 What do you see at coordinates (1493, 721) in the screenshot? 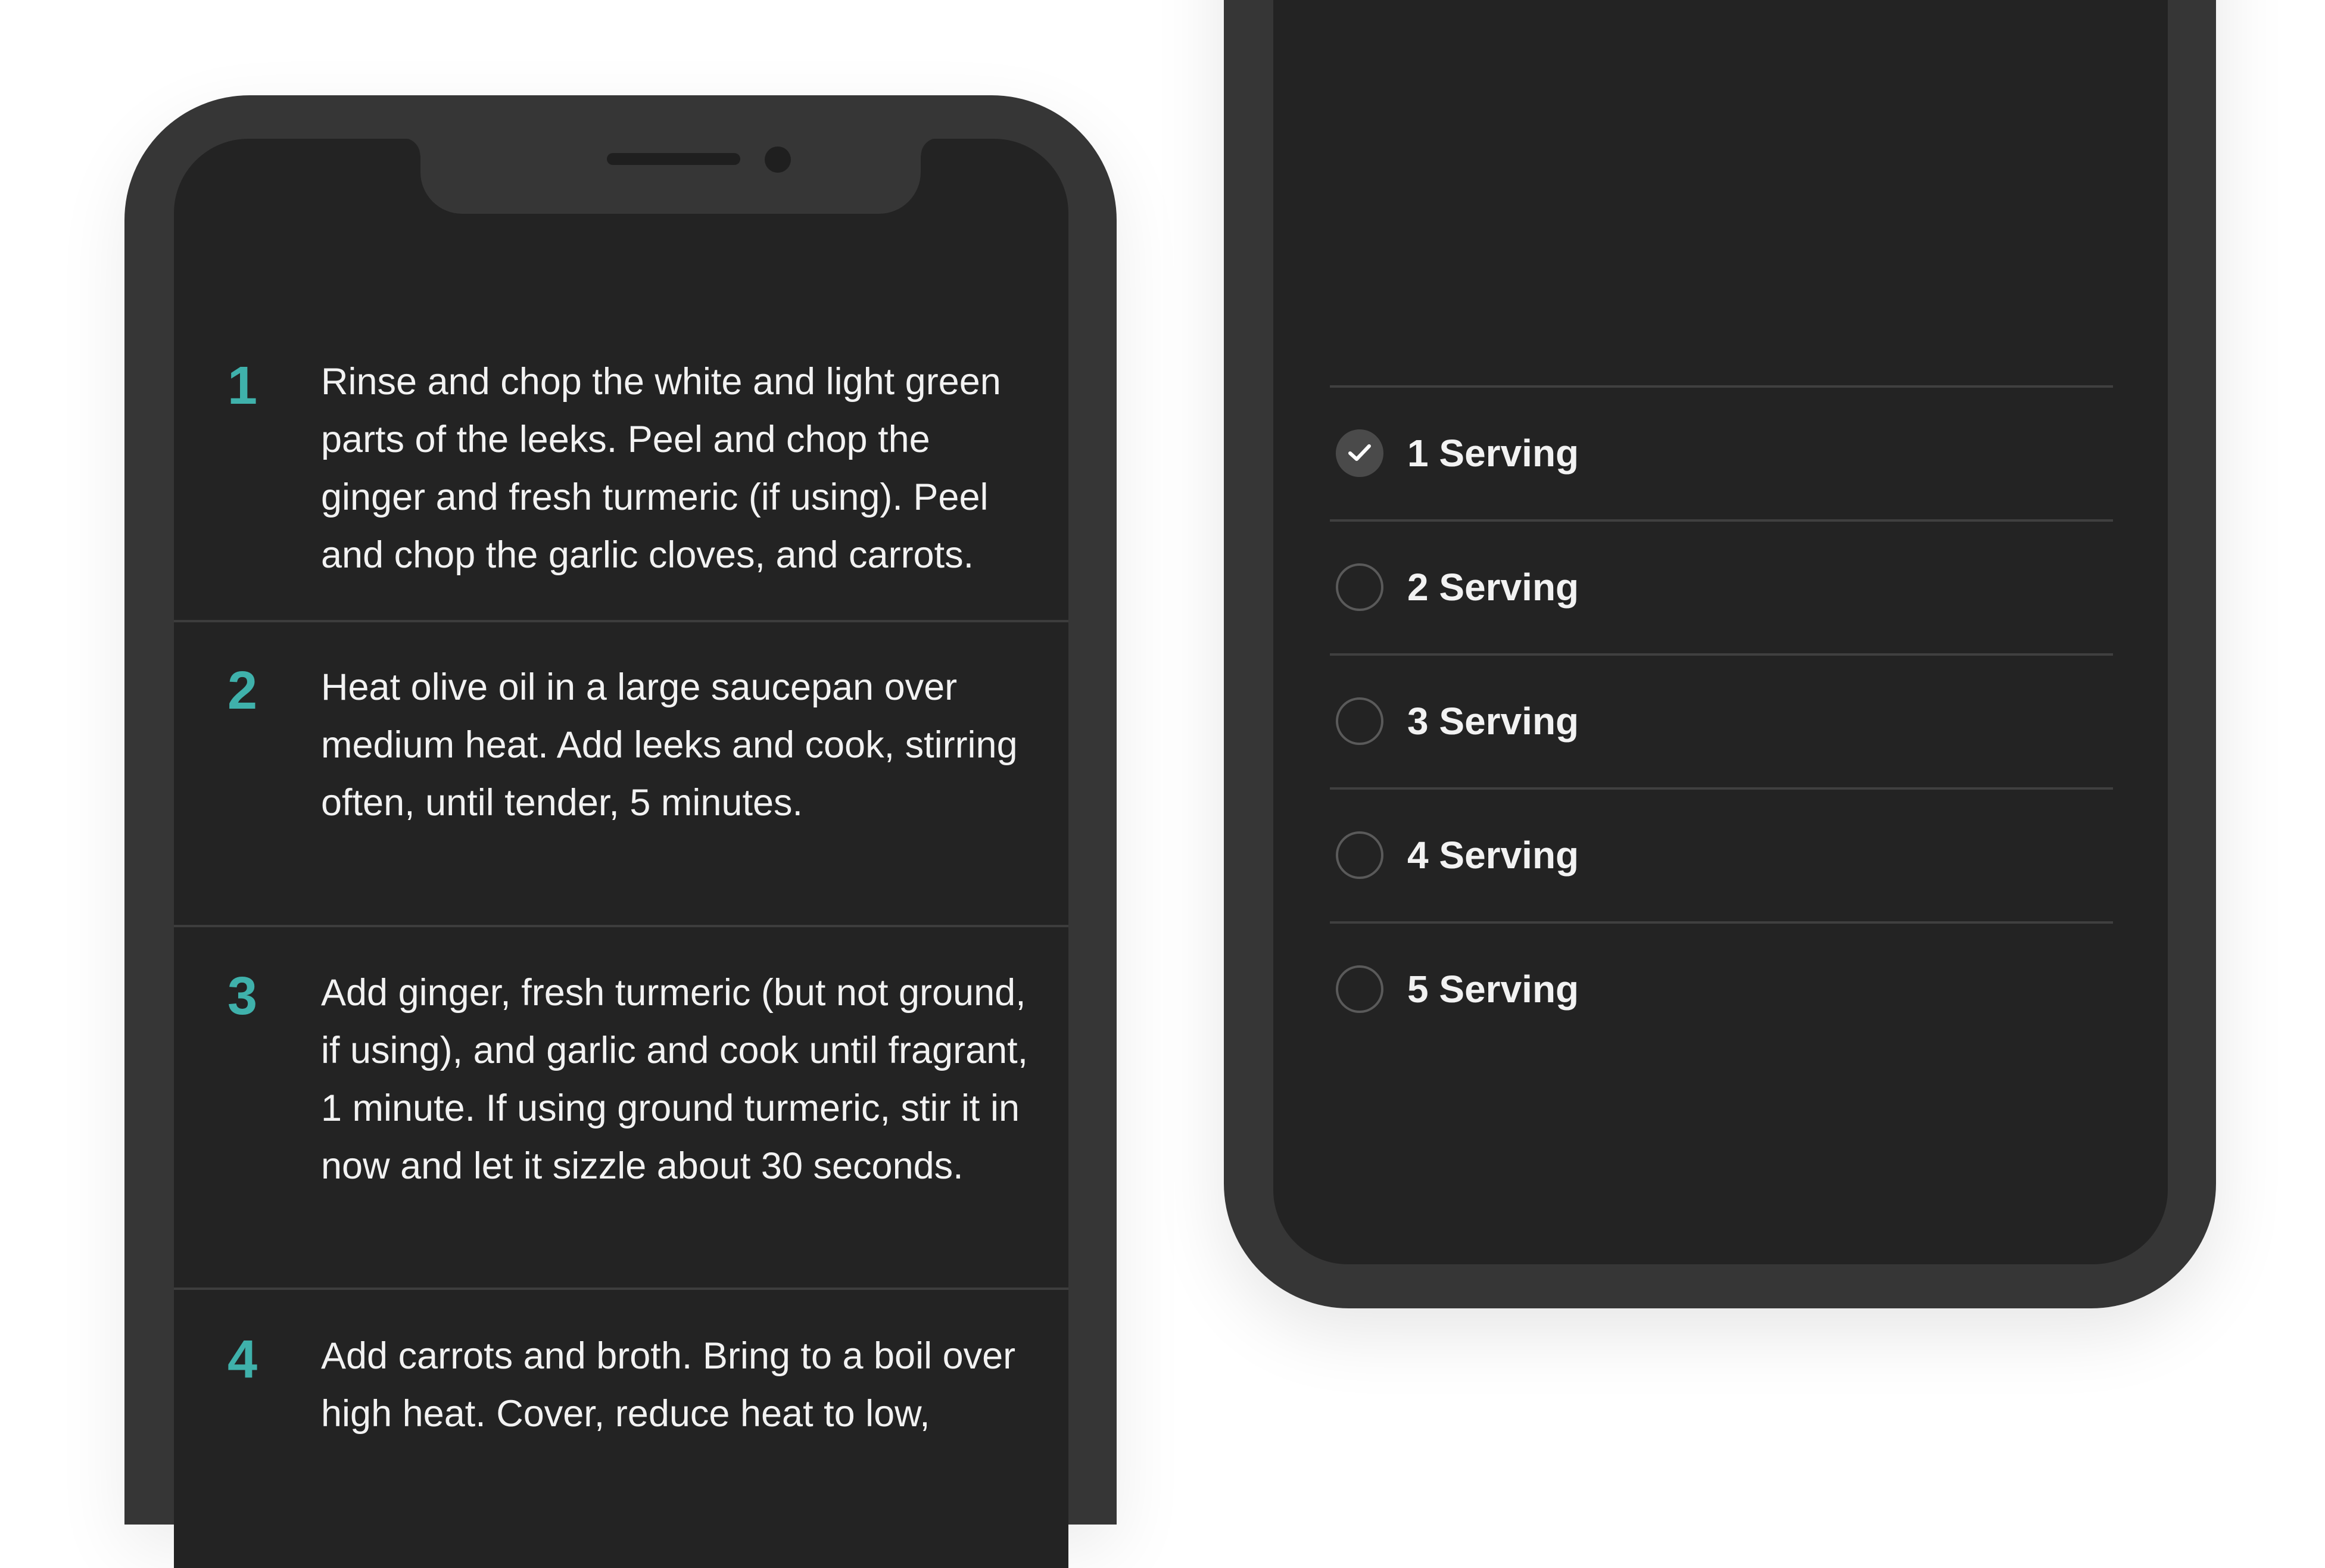
I see `serving-label: 3 Serving` at bounding box center [1493, 721].